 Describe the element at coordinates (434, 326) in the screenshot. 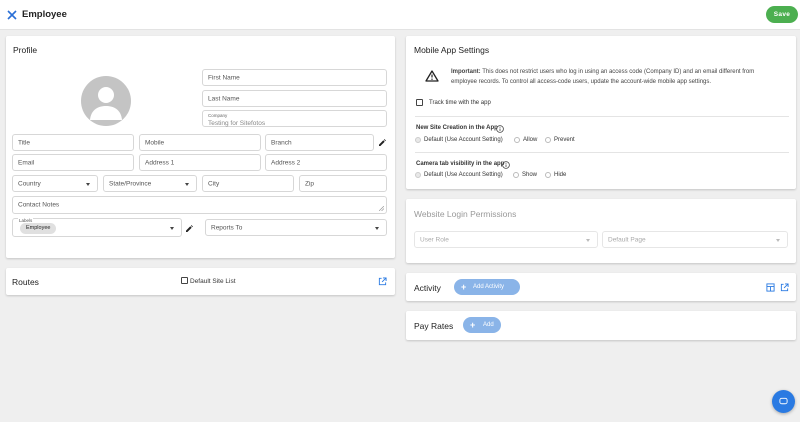

I see `pay-rates-title: Pay Rates` at that location.